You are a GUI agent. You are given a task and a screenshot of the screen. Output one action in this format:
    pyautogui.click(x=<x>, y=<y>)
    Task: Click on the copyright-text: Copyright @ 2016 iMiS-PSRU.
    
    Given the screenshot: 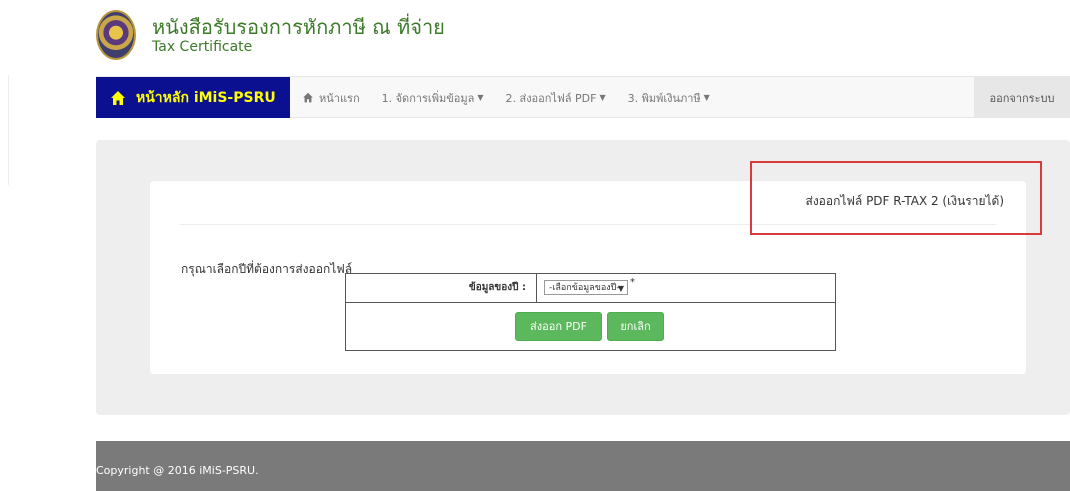 What is the action you would take?
    pyautogui.click(x=177, y=470)
    